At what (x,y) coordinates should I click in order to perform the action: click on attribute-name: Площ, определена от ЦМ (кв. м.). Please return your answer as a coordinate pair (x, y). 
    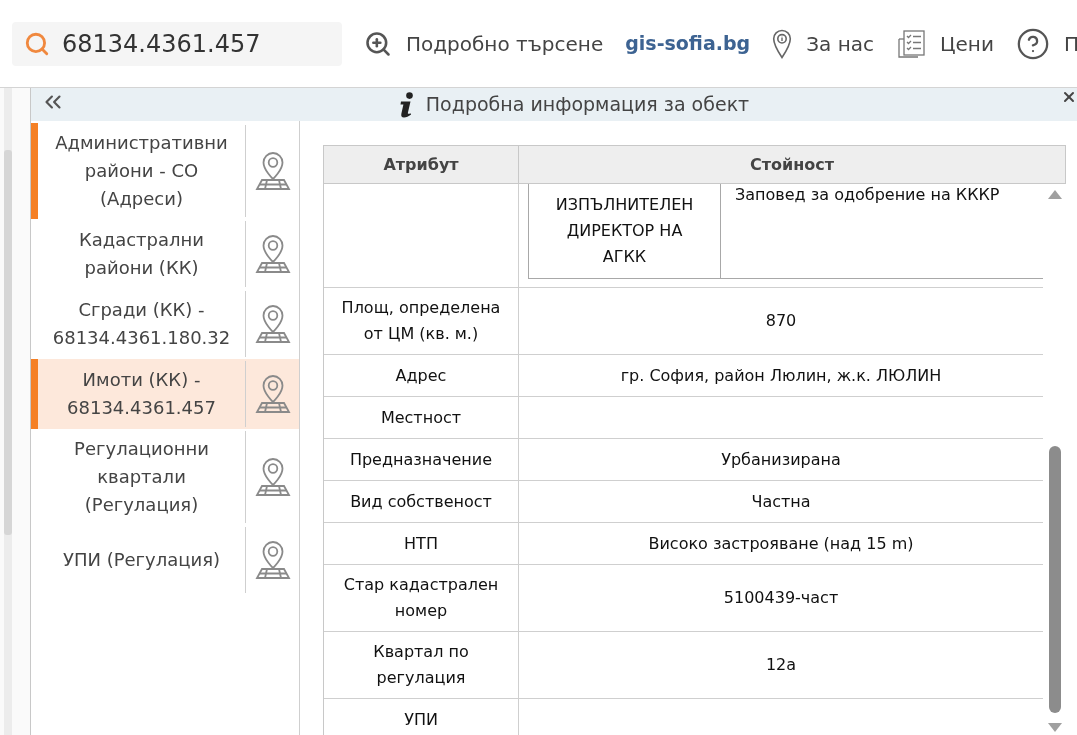
    Looking at the image, I should click on (421, 321).